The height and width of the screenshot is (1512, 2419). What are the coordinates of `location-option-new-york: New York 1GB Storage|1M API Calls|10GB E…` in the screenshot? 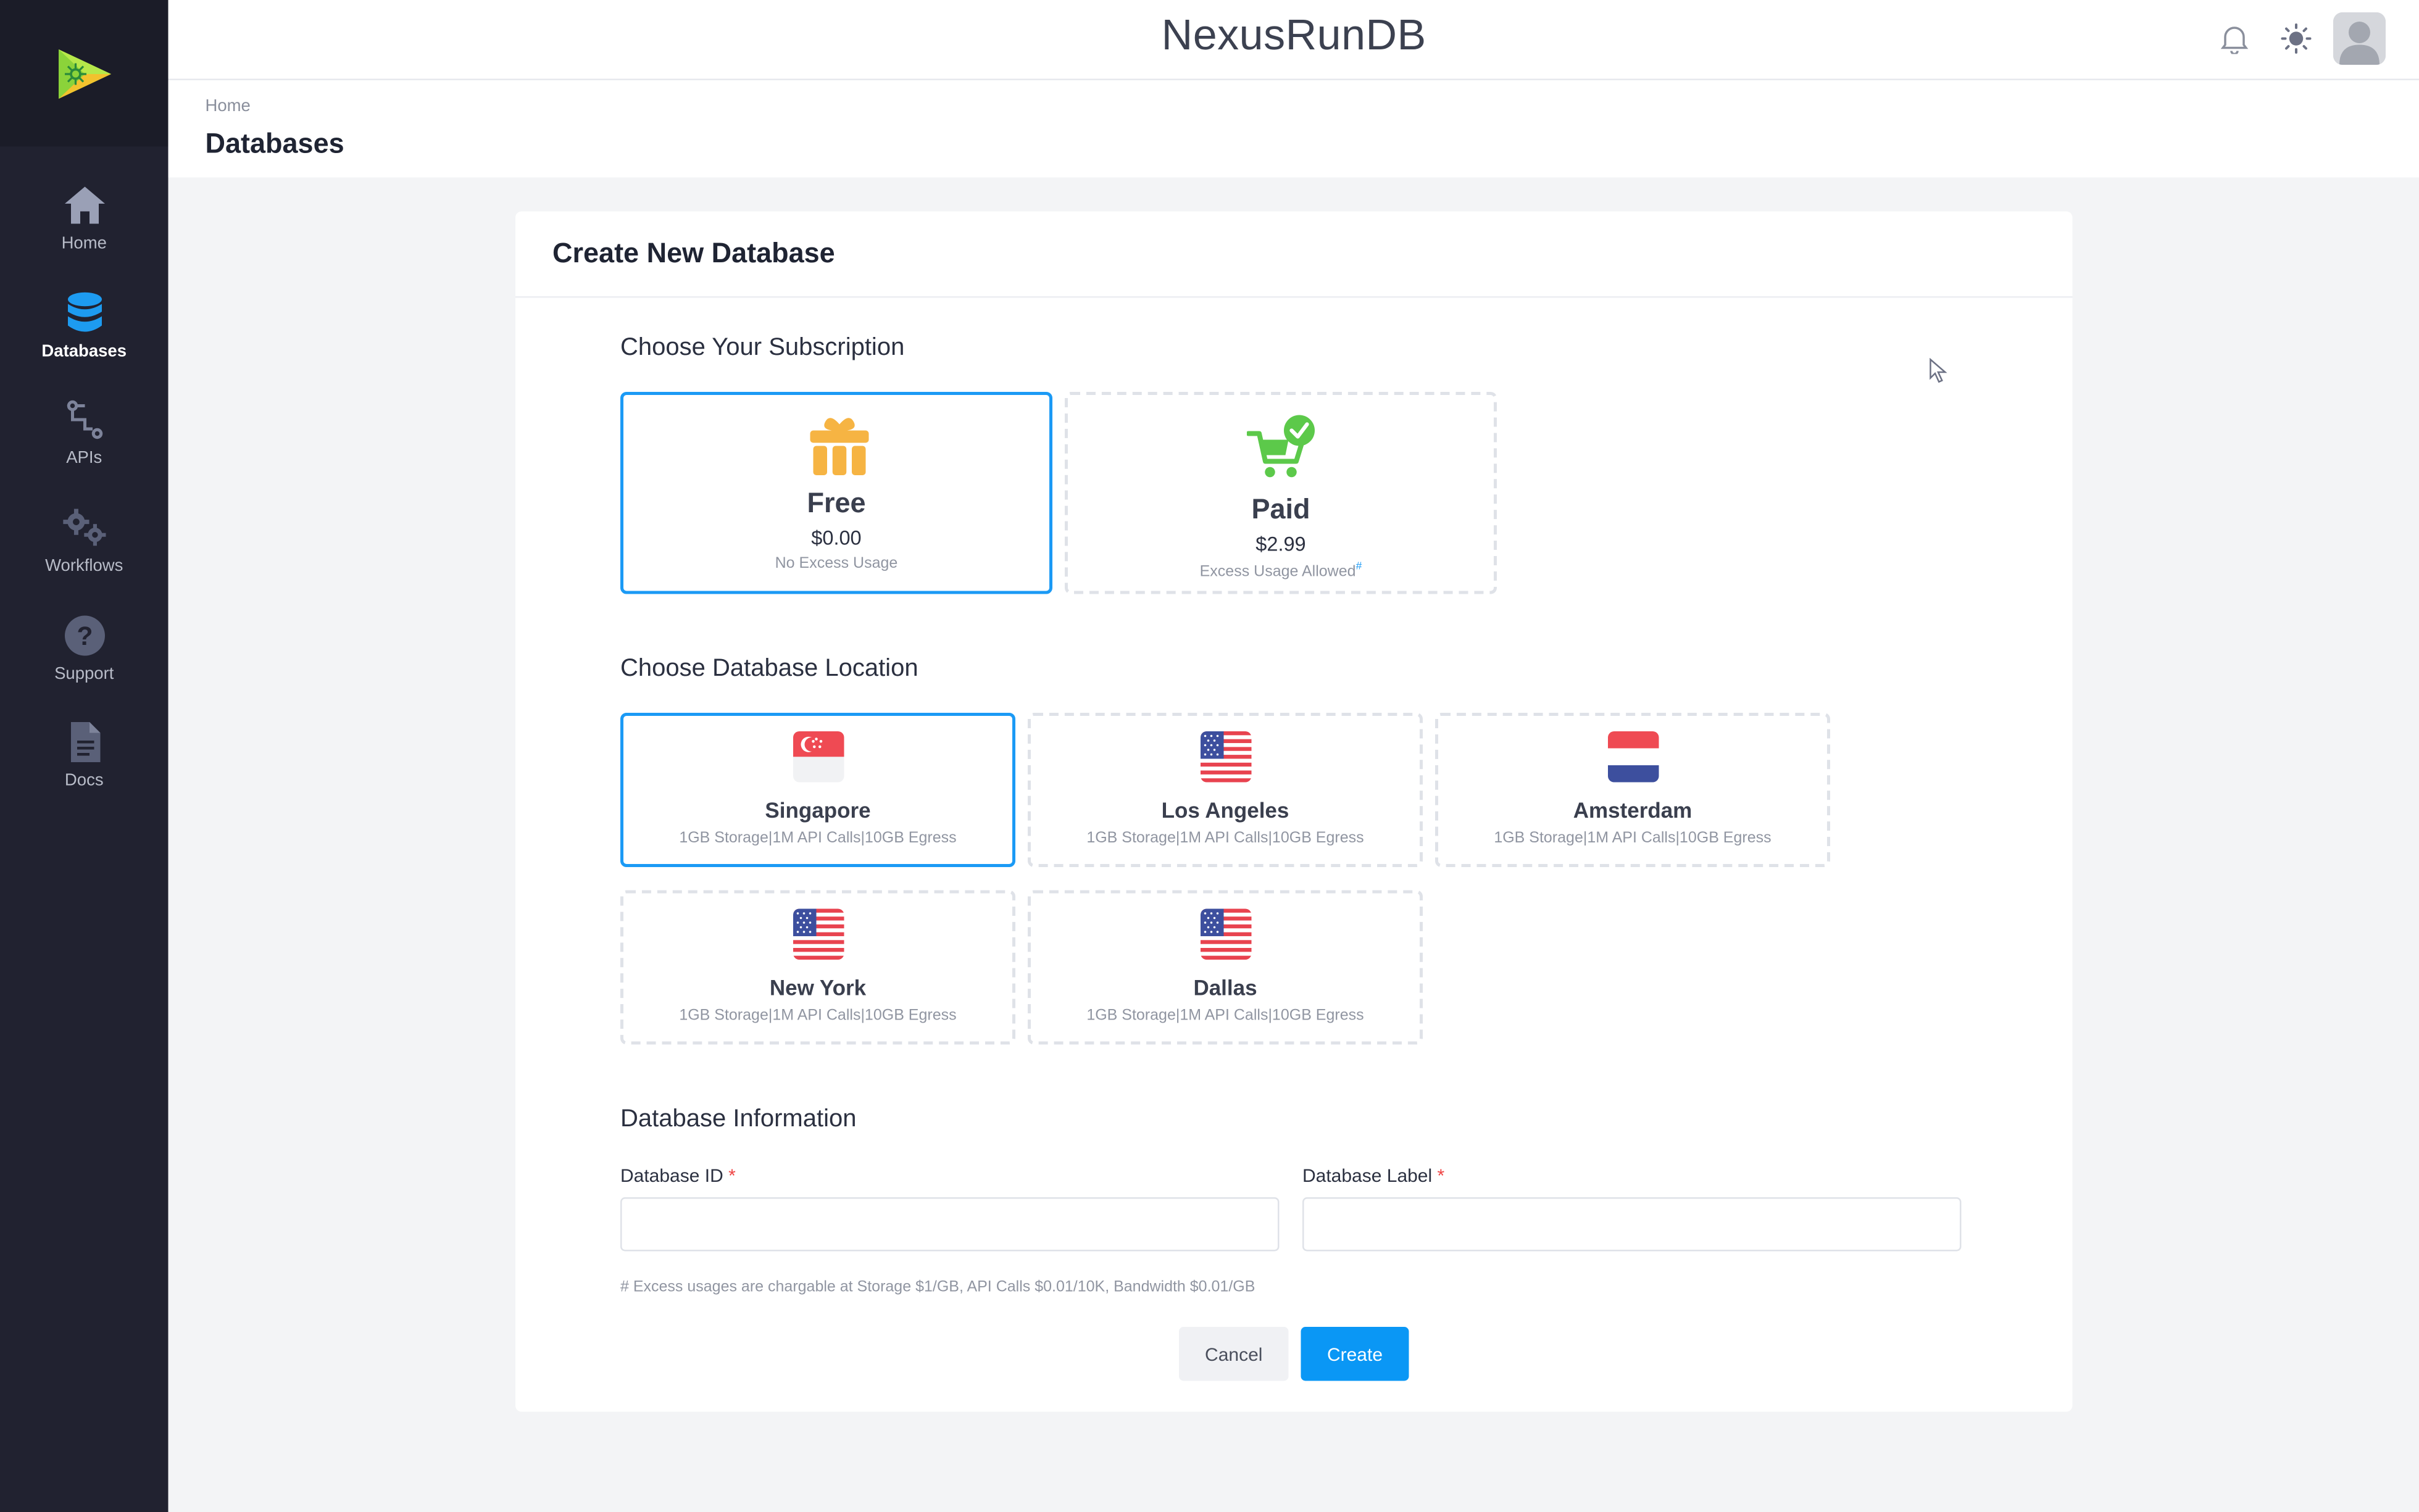 It's located at (818, 968).